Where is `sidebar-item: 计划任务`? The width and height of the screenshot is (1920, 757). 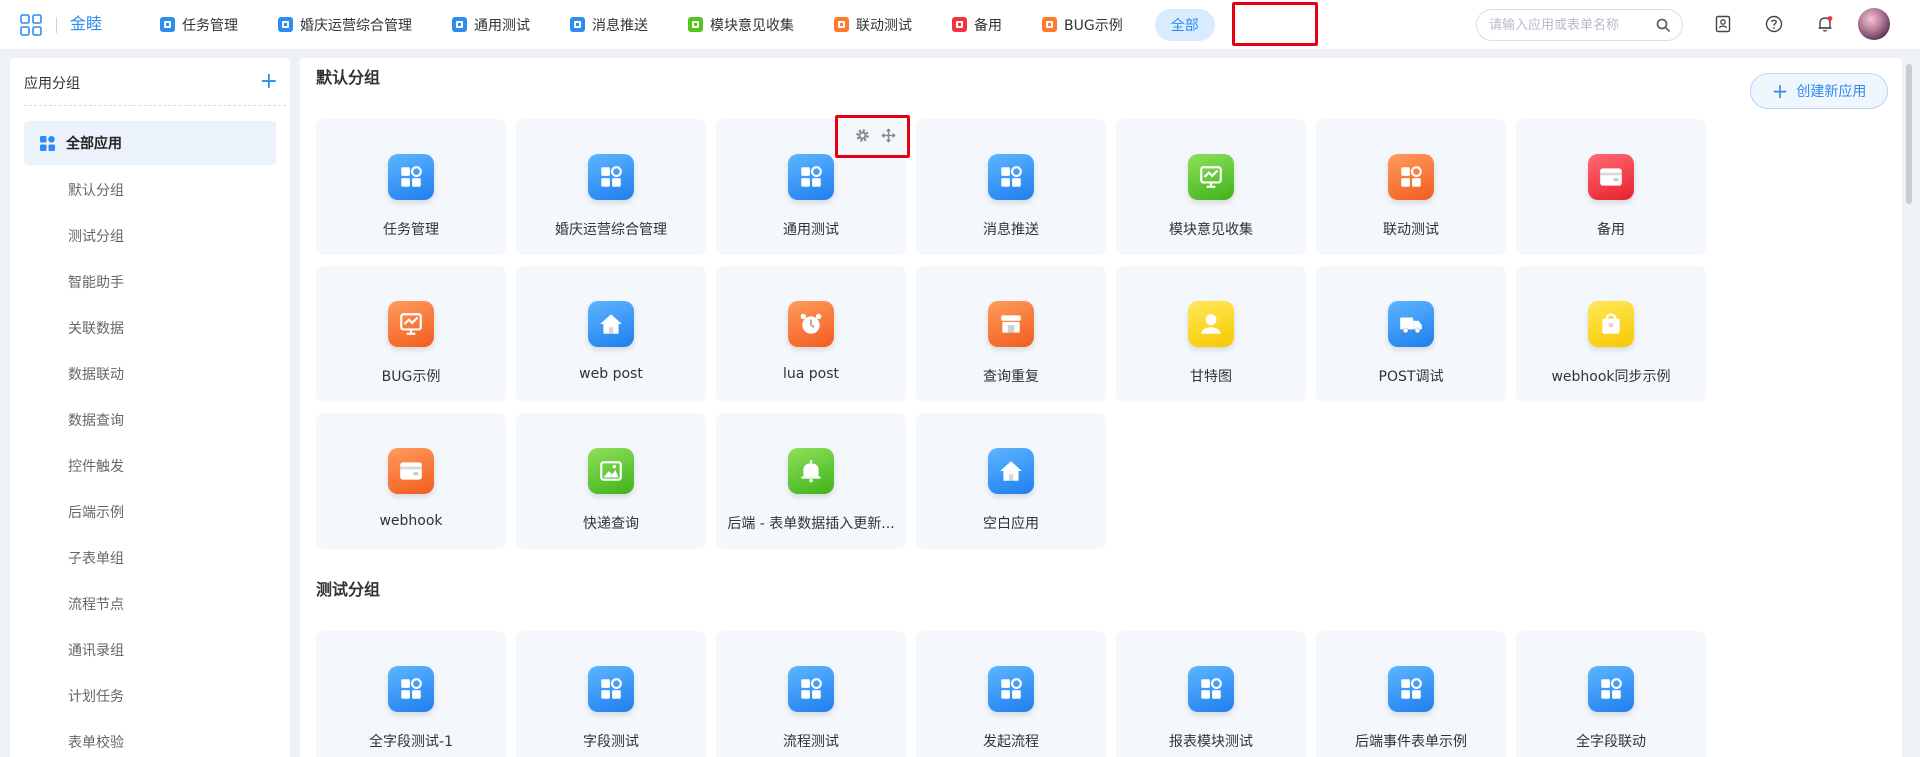
sidebar-item: 计划任务 is located at coordinates (150, 696).